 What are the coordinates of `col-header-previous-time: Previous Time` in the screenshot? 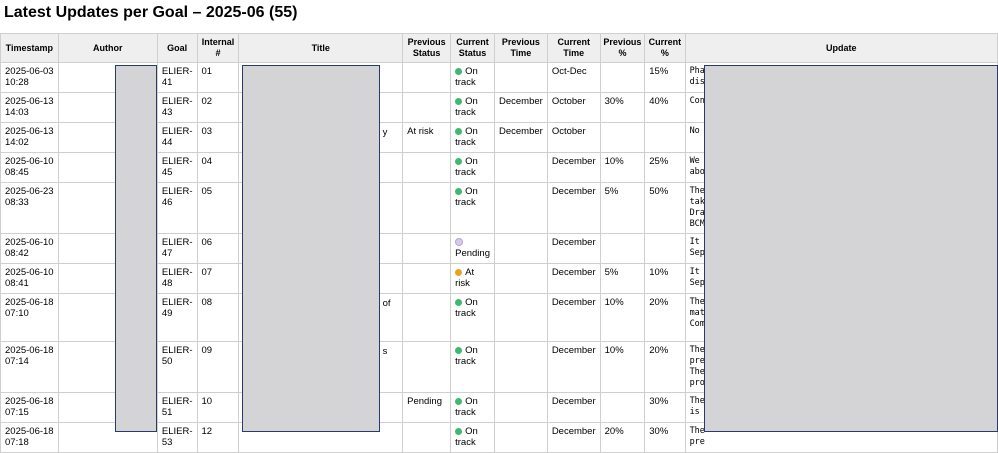 It's located at (520, 48).